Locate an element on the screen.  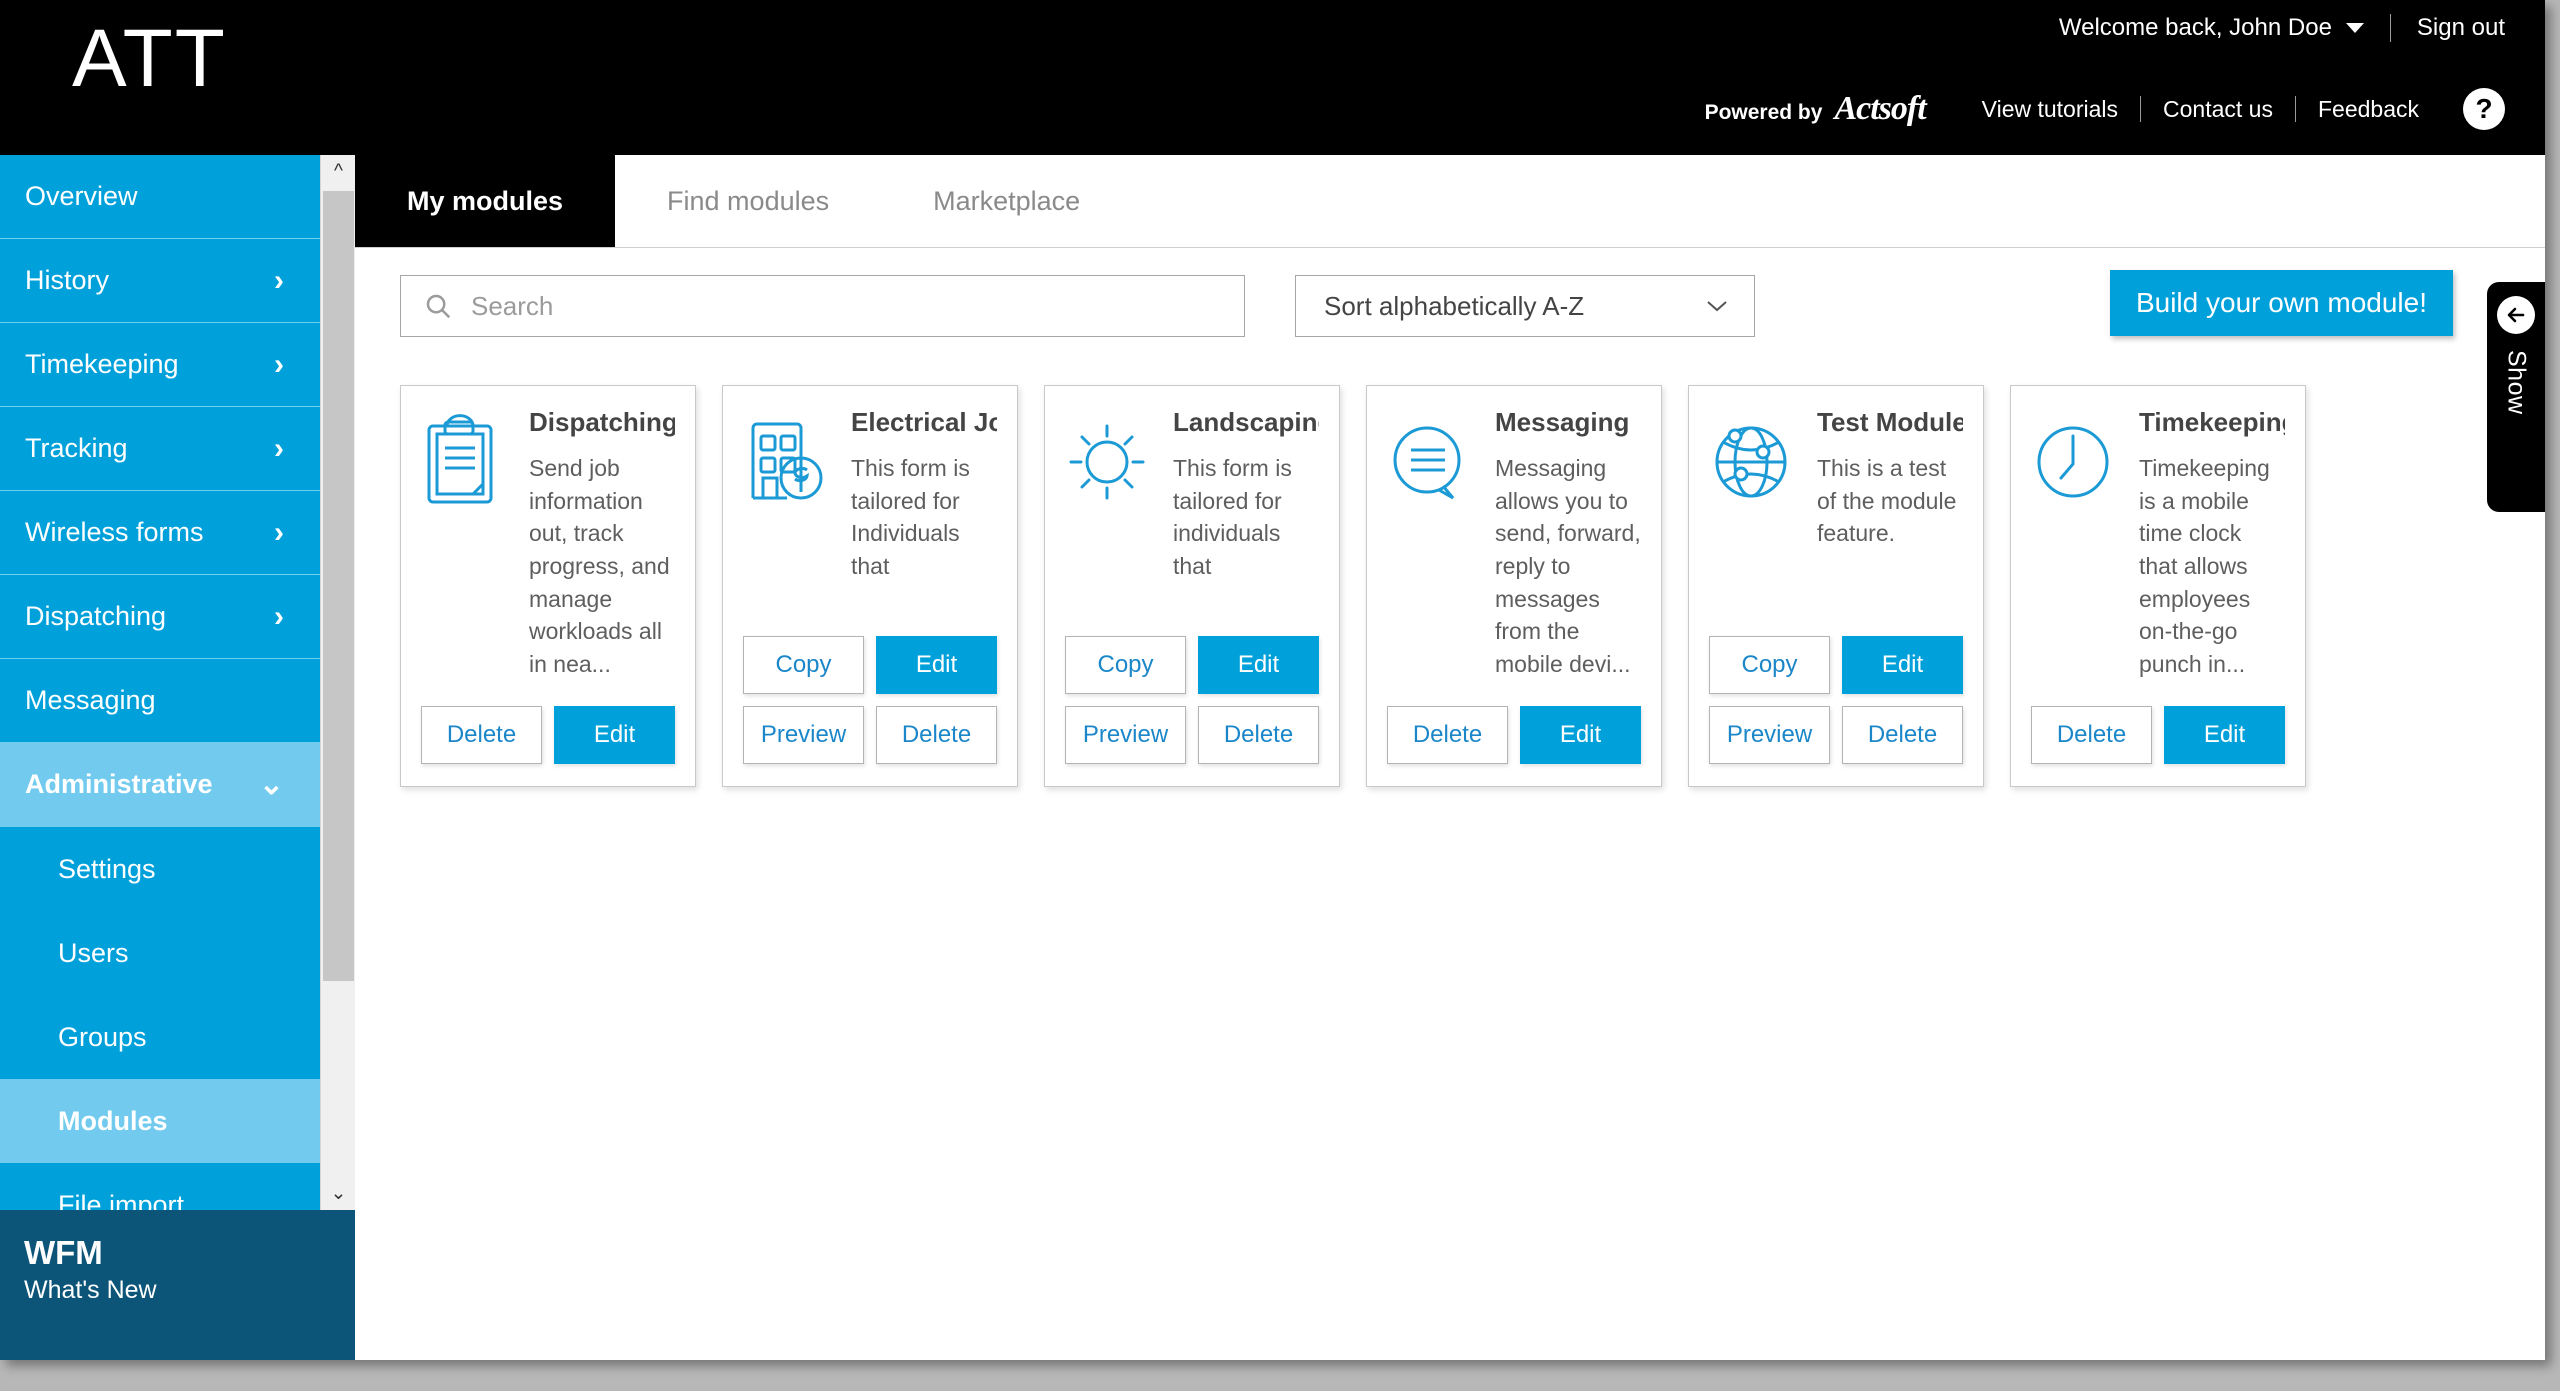
search-placeholder: Search is located at coordinates (512, 305).